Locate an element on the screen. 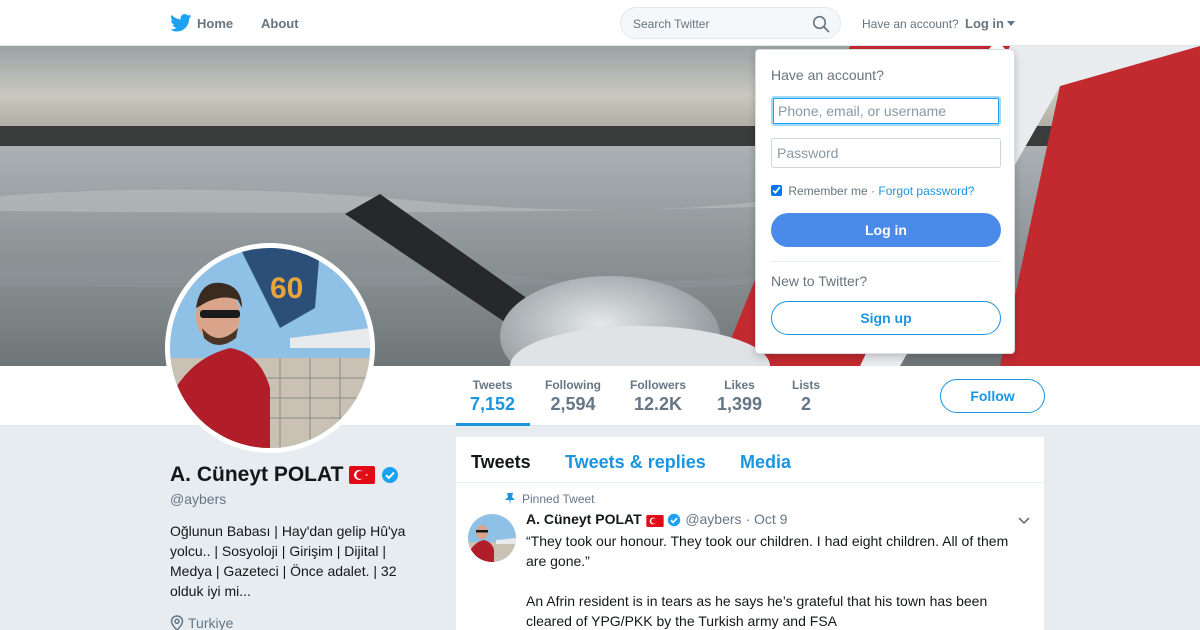 This screenshot has height=630, width=1200. remember-row: Remember me · Forgot password? is located at coordinates (872, 191).